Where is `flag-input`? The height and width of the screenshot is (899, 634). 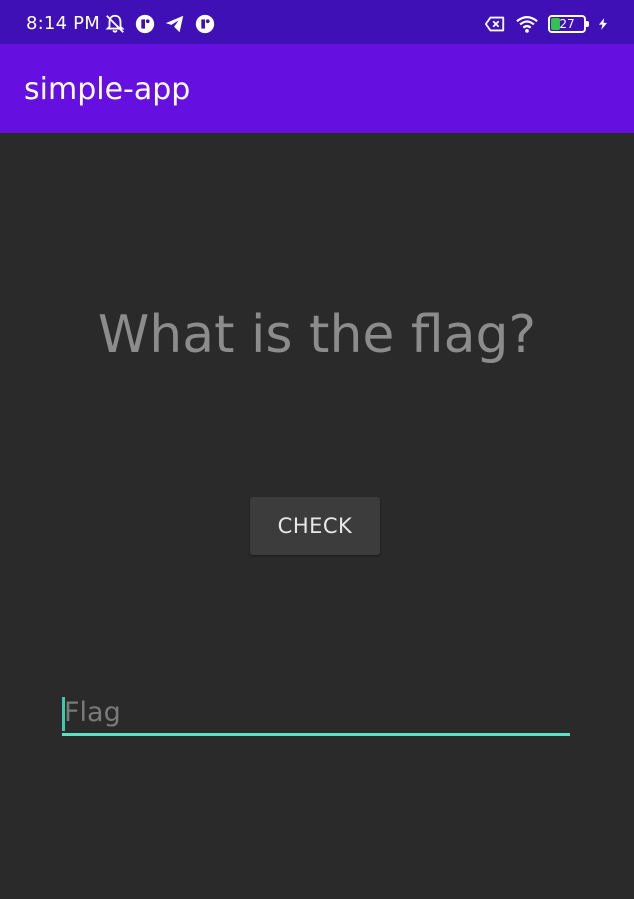 flag-input is located at coordinates (316, 712).